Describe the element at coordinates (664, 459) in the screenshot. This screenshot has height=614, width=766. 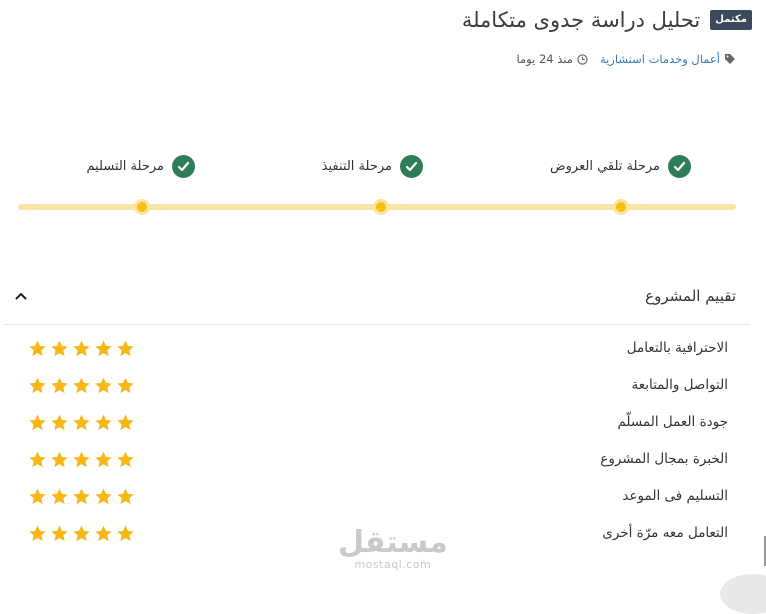
I see `rating-label: الخبرة بمجال المشروع` at that location.